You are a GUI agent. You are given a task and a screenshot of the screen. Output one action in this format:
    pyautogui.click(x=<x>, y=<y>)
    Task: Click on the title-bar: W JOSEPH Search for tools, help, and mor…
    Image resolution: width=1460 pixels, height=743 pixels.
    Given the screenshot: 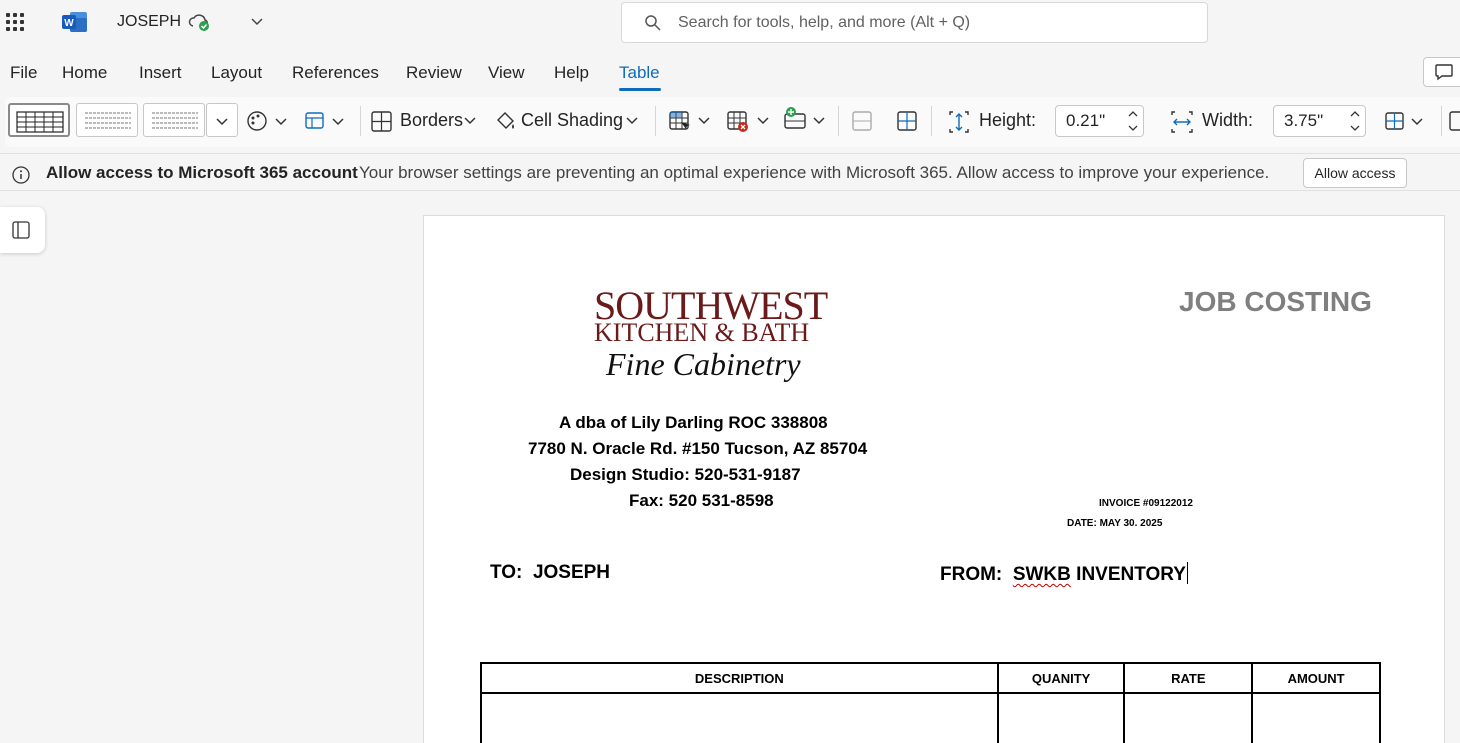 What is the action you would take?
    pyautogui.click(x=730, y=23)
    